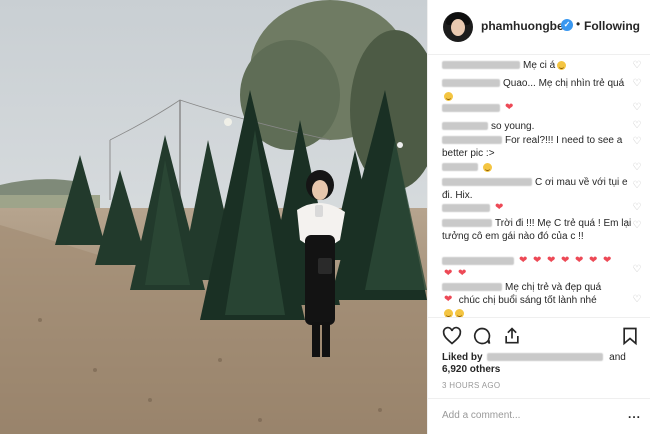 The height and width of the screenshot is (434, 650). Describe the element at coordinates (527, 300) in the screenshot. I see `comment-text: chúc chị buổi sáng tốt lành nhé` at that location.